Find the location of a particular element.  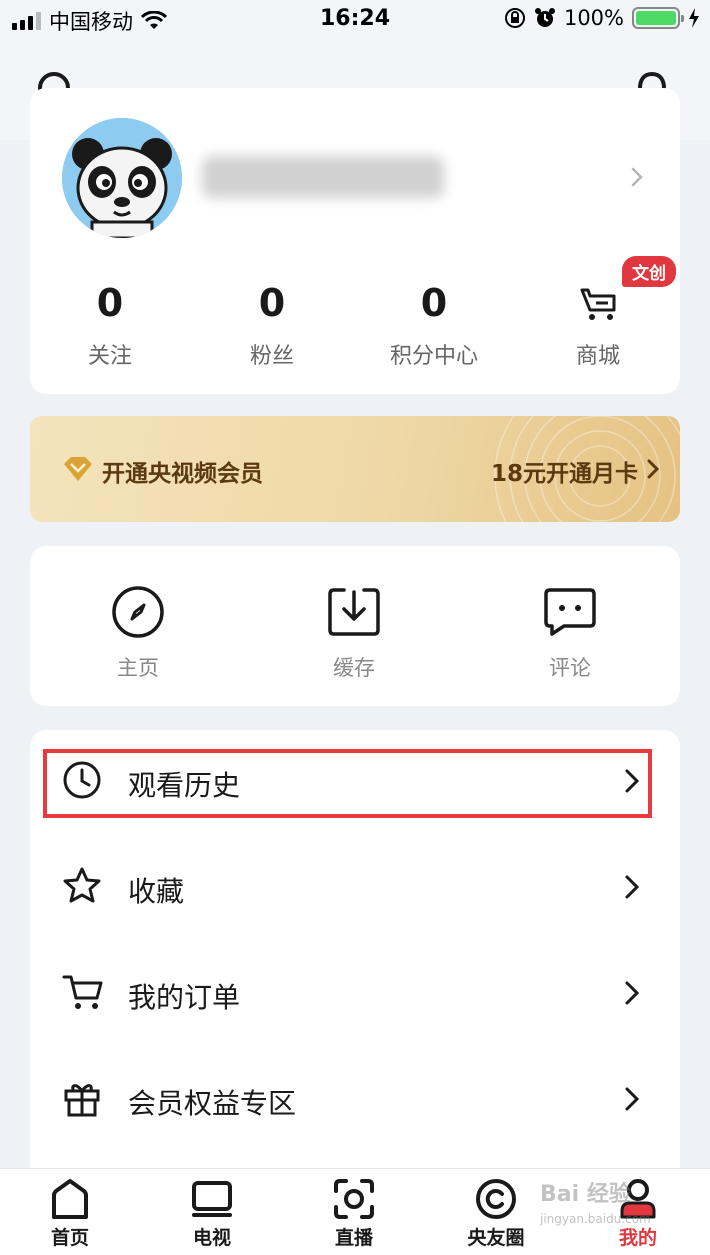

alarm-icon is located at coordinates (544, 17).